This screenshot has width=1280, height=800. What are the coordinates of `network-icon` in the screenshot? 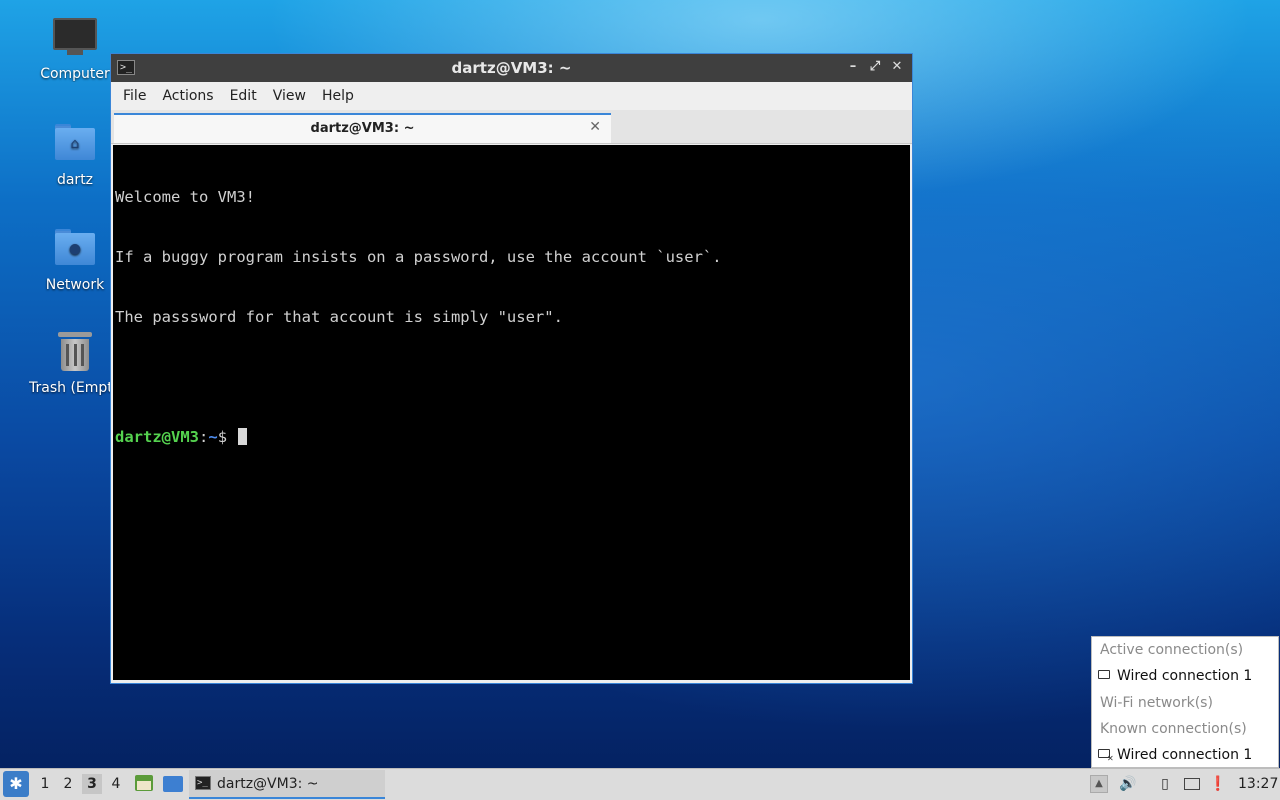 It's located at (1192, 784).